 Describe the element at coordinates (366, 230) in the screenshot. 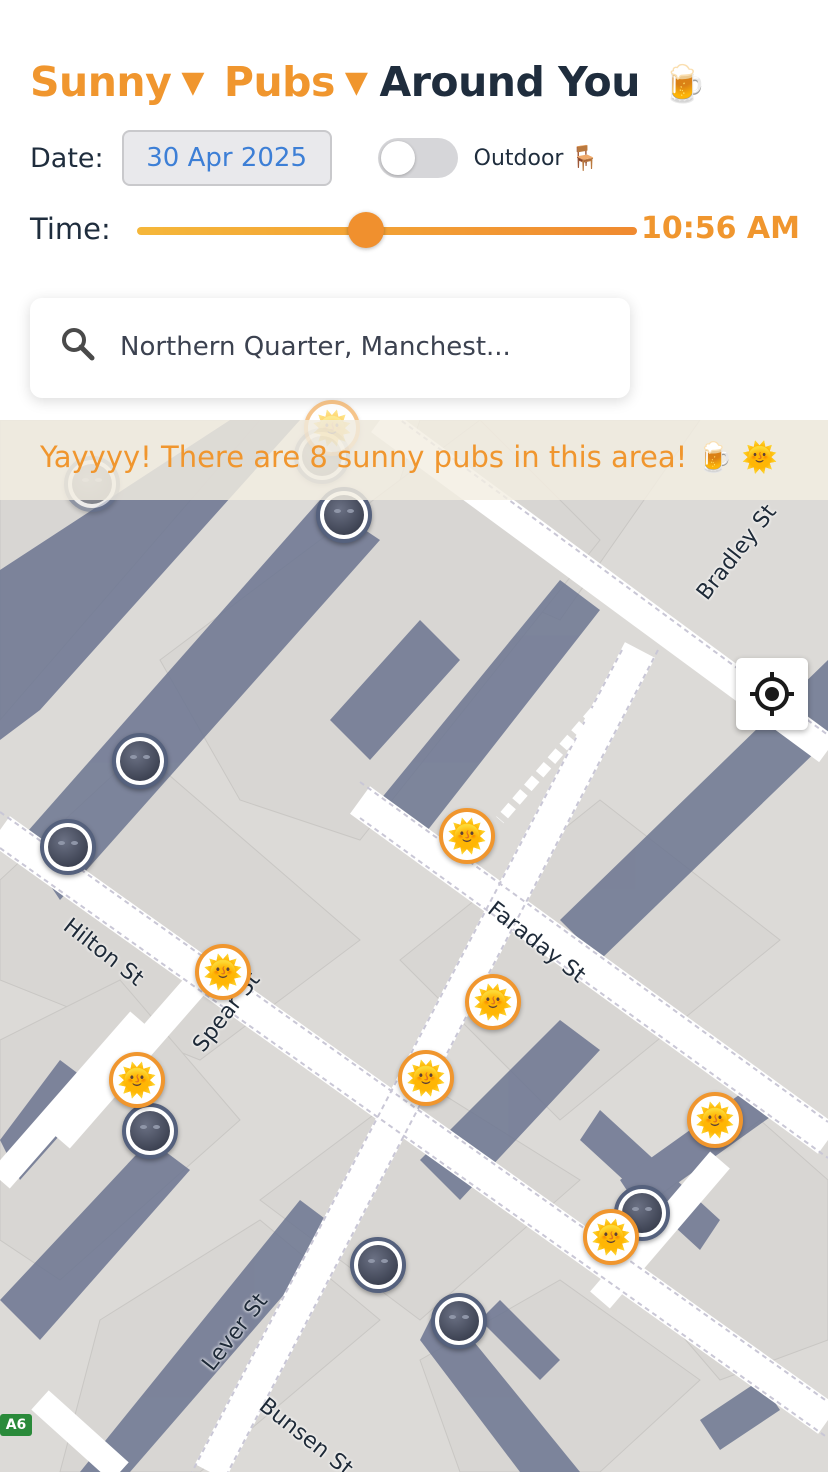

I see `time-slider-thumb` at that location.